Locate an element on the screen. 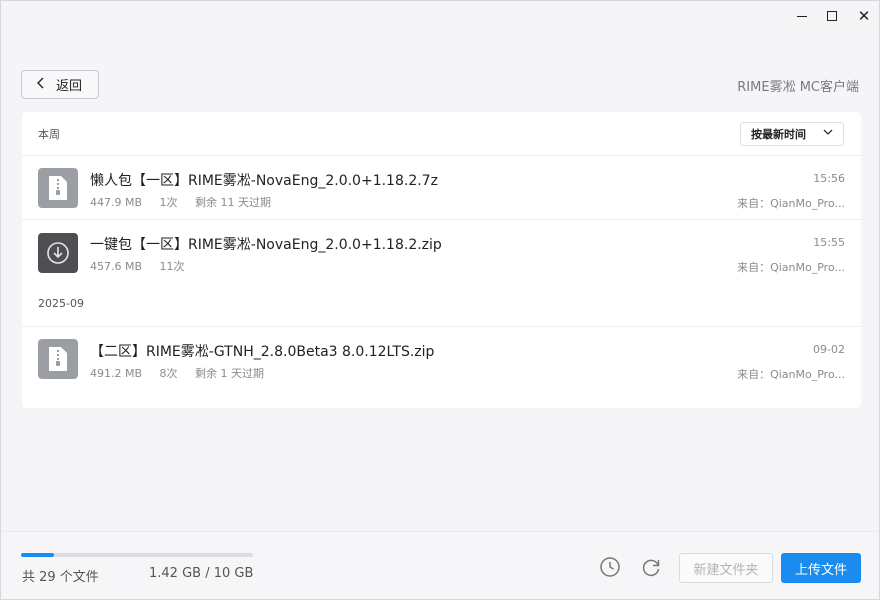 Image resolution: width=880 pixels, height=600 pixels. file-time: 15:56 is located at coordinates (829, 178).